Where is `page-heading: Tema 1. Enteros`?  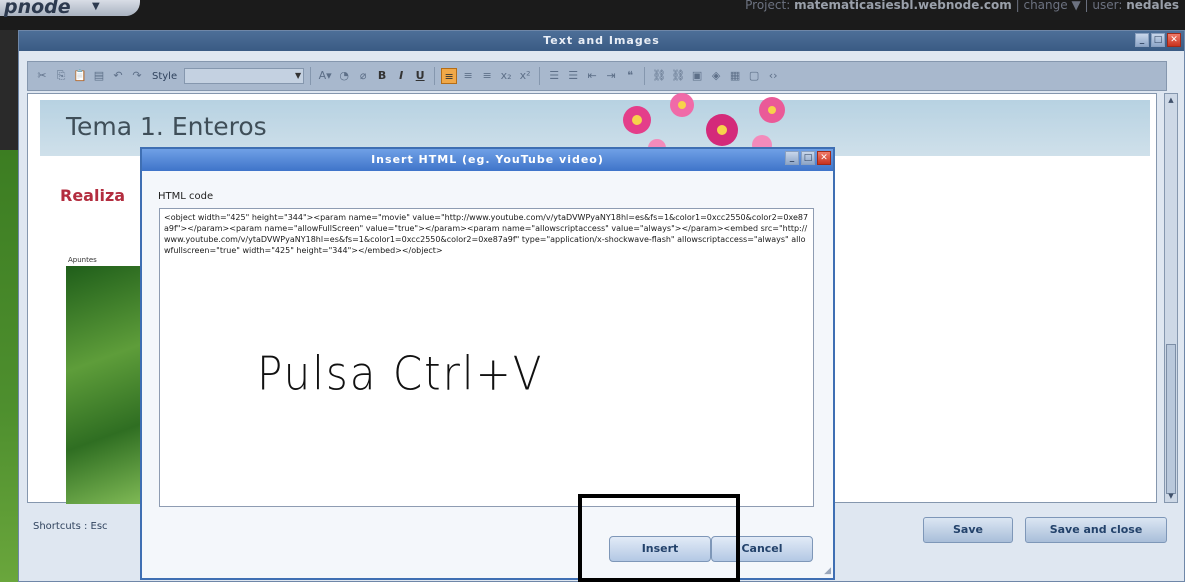
page-heading: Tema 1. Enteros is located at coordinates (166, 126).